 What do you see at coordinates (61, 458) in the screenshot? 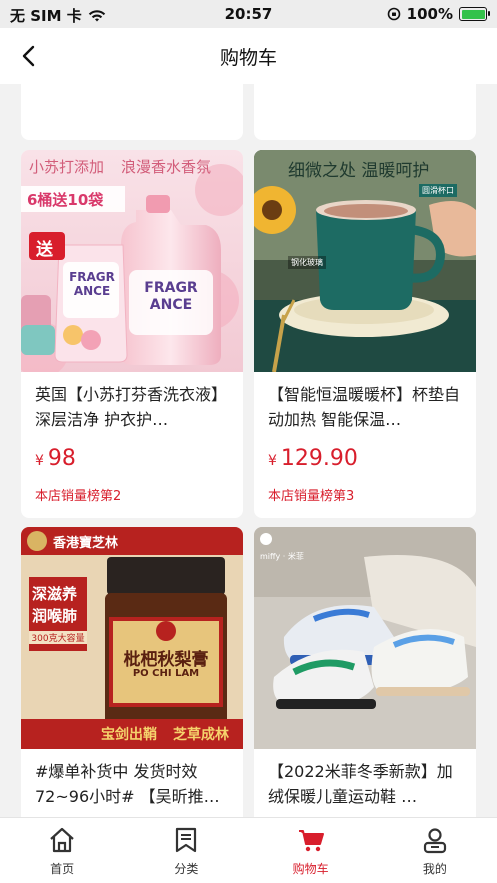
I see `price-value: 98` at bounding box center [61, 458].